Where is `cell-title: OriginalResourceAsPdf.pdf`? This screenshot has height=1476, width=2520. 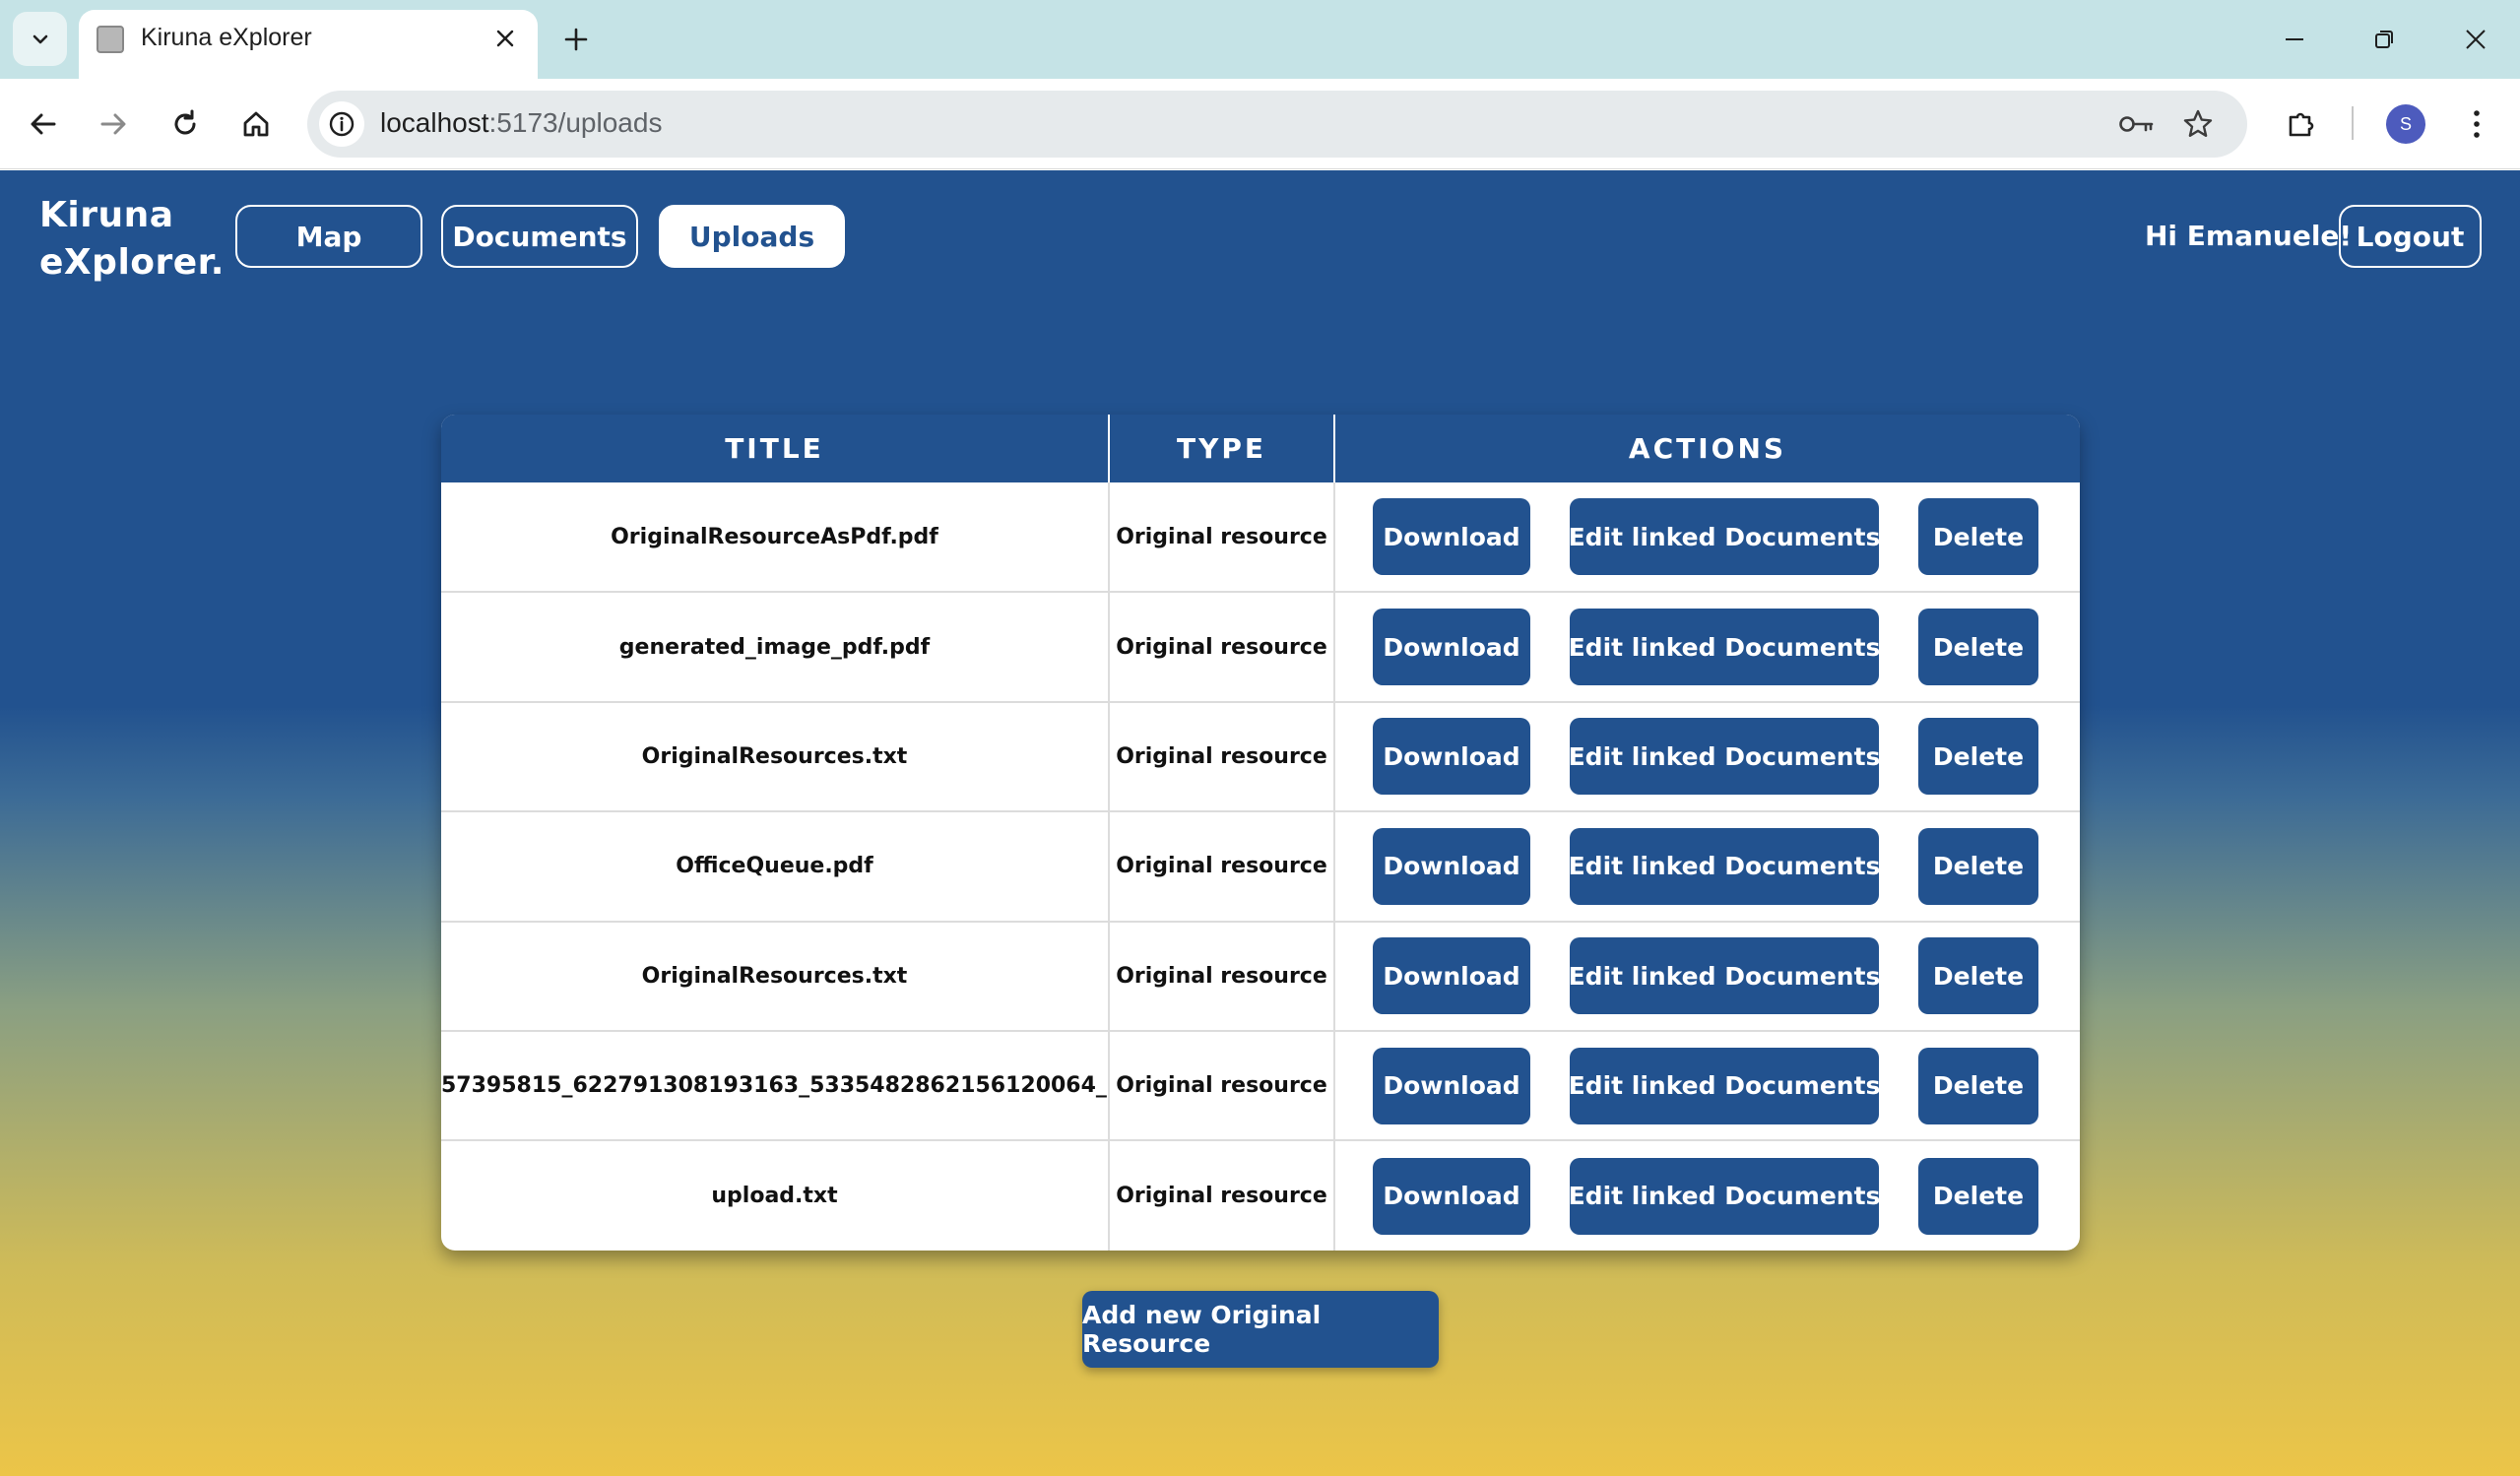 cell-title: OriginalResourceAsPdf.pdf is located at coordinates (775, 537).